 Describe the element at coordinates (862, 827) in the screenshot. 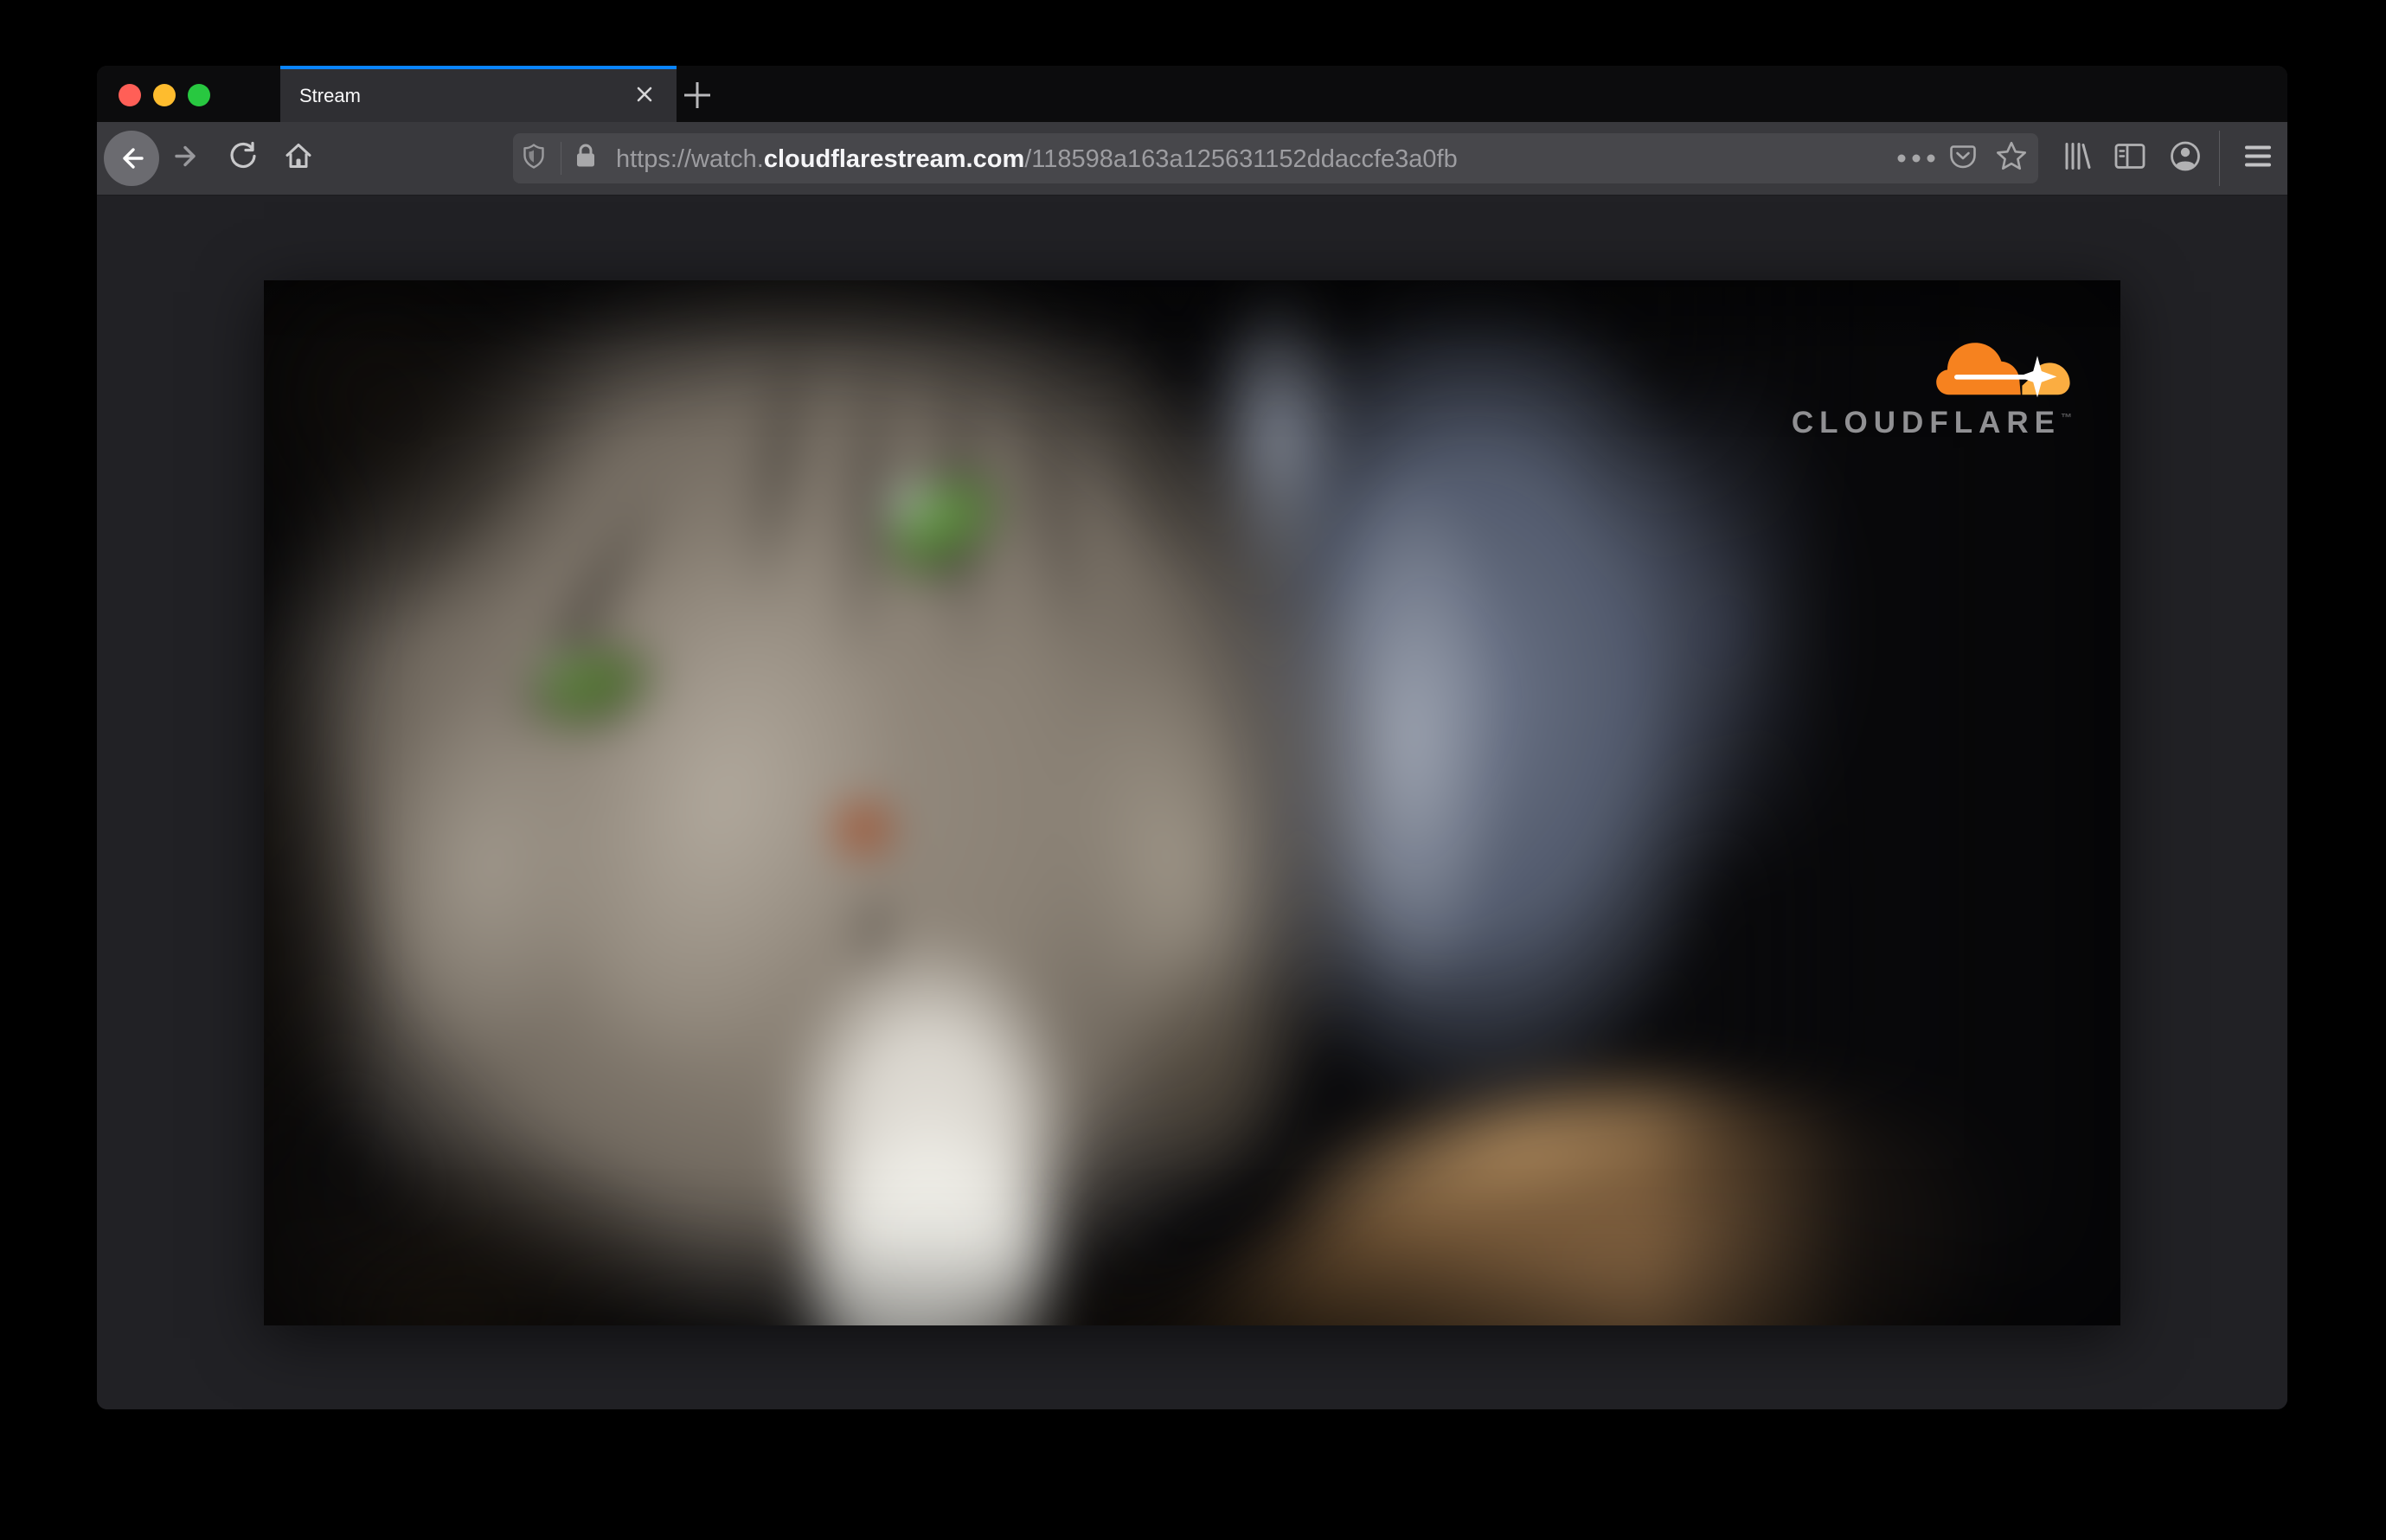

I see `cat-nose-core` at that location.